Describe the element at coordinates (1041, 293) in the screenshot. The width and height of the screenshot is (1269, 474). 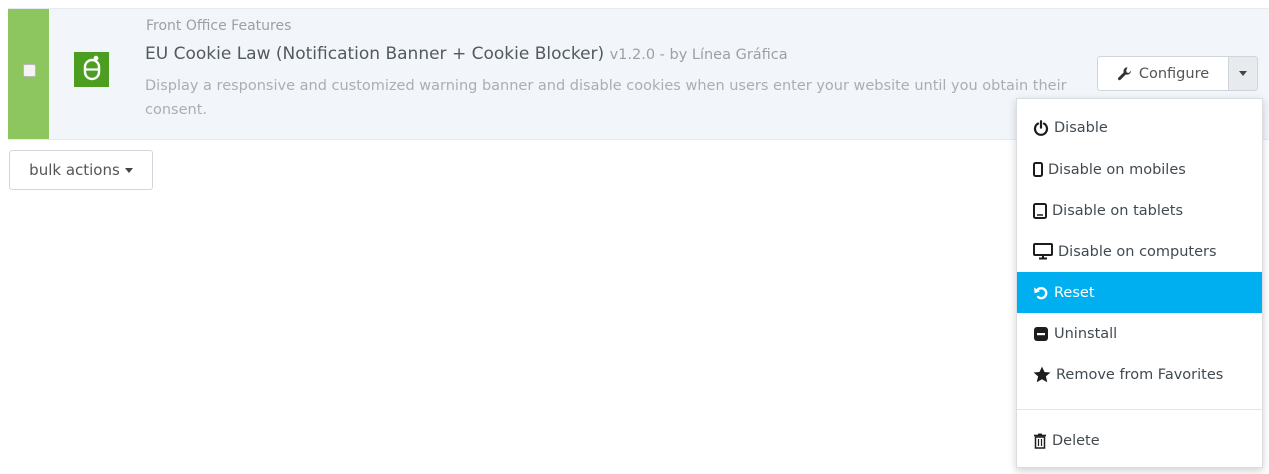
I see `undo-icon` at that location.